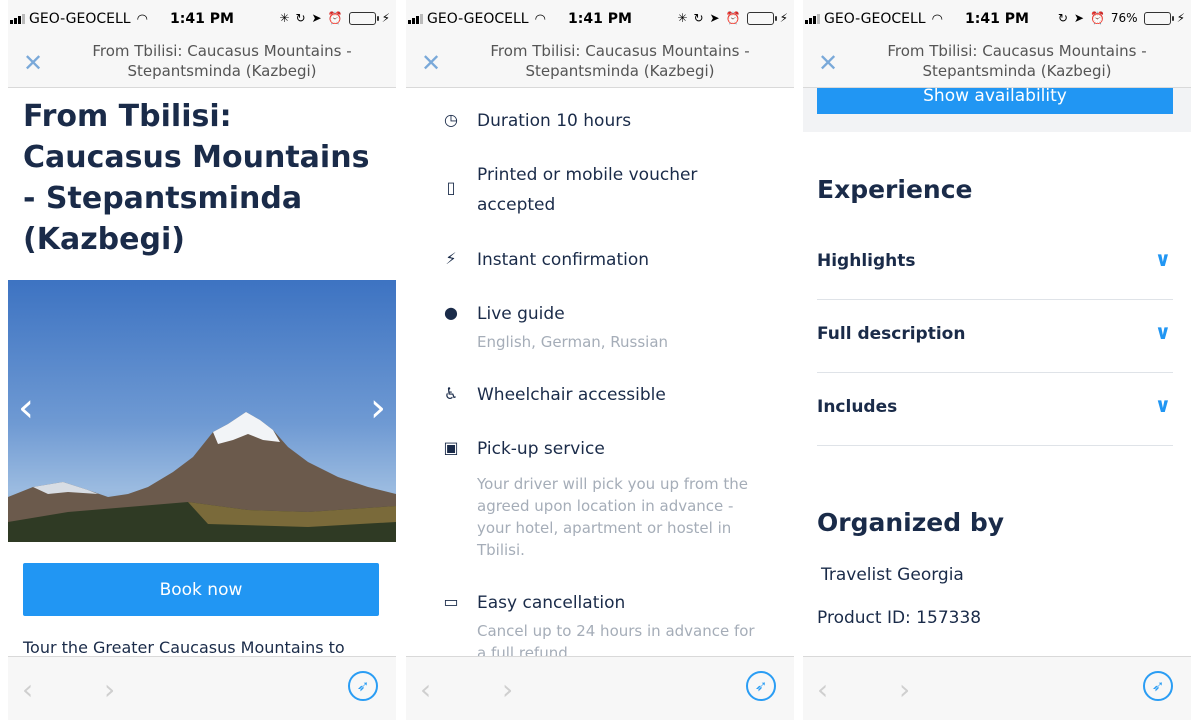  I want to click on book-now-button: Book now, so click(201, 589).